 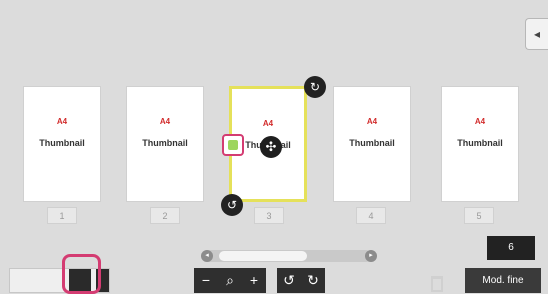 I want to click on selection-highlight, so click(x=81, y=274).